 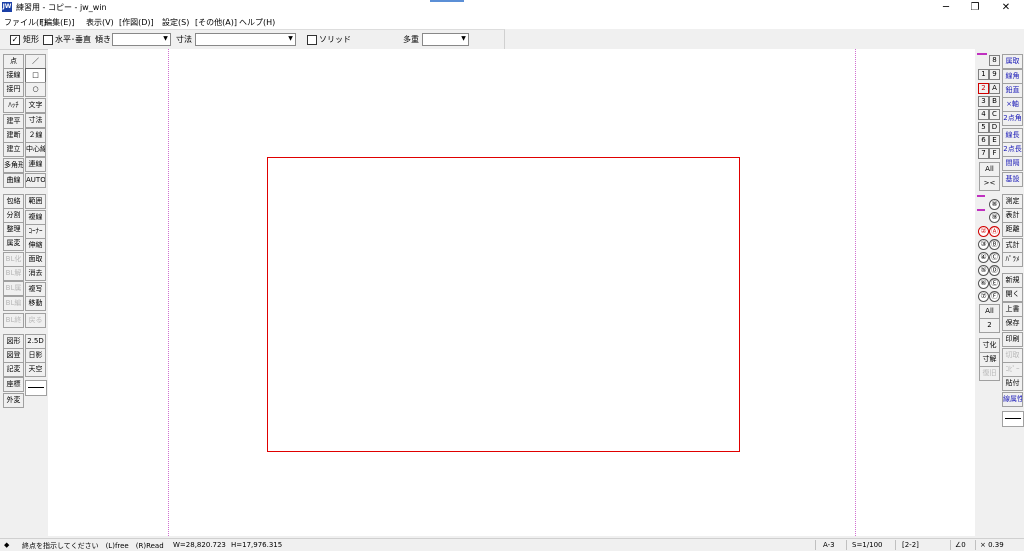 I want to click on tool-divide: 分割, so click(x=13, y=215).